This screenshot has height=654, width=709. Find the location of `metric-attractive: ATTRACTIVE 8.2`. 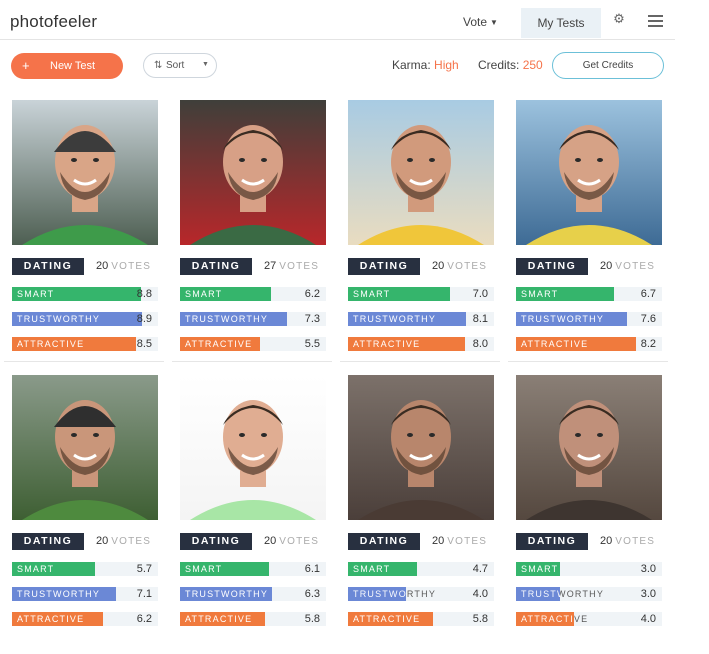

metric-attractive: ATTRACTIVE 8.2 is located at coordinates (589, 344).